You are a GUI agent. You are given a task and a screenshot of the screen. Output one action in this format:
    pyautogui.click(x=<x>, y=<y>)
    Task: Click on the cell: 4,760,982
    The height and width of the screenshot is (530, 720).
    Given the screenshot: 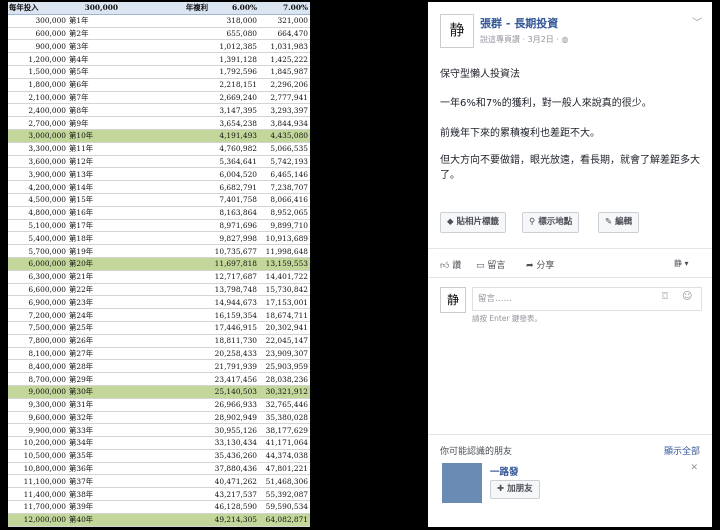 What is the action you would take?
    pyautogui.click(x=234, y=149)
    